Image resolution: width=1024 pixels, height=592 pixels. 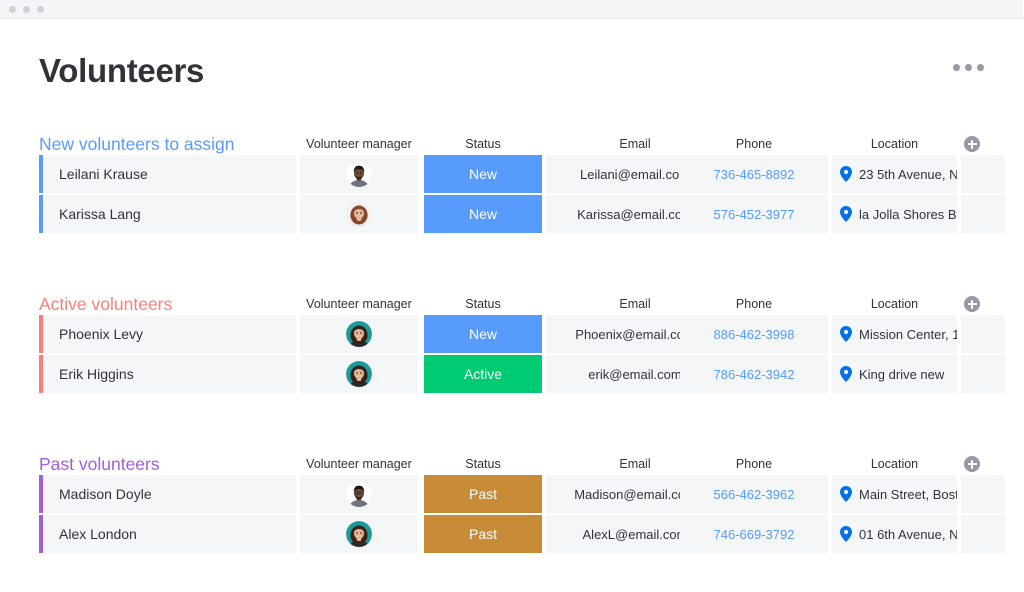 I want to click on close-window-dot, so click(x=12, y=9).